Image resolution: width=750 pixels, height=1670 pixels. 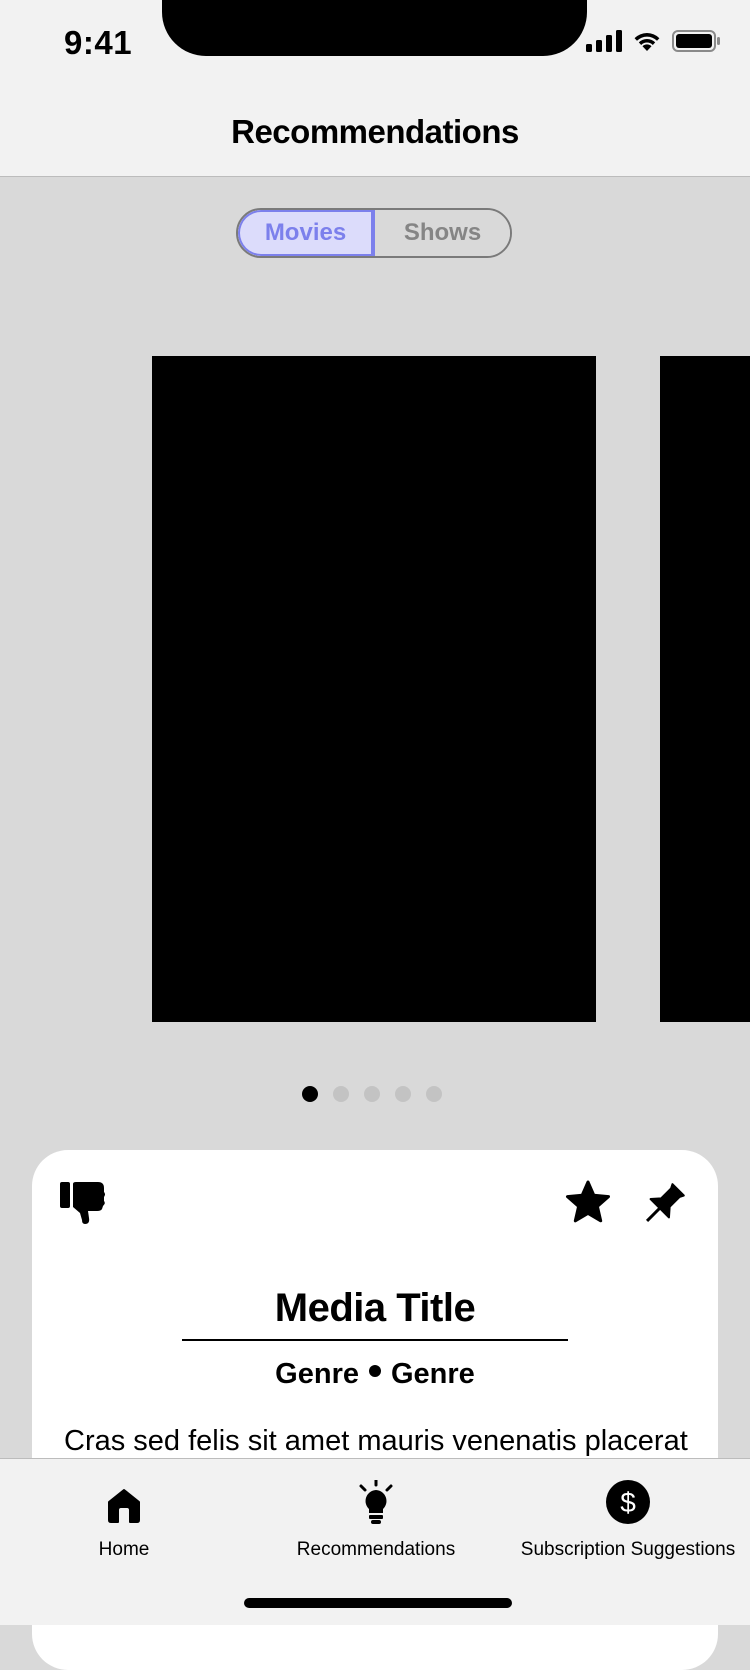 I want to click on tab-home-label: Home, so click(x=124, y=1549).